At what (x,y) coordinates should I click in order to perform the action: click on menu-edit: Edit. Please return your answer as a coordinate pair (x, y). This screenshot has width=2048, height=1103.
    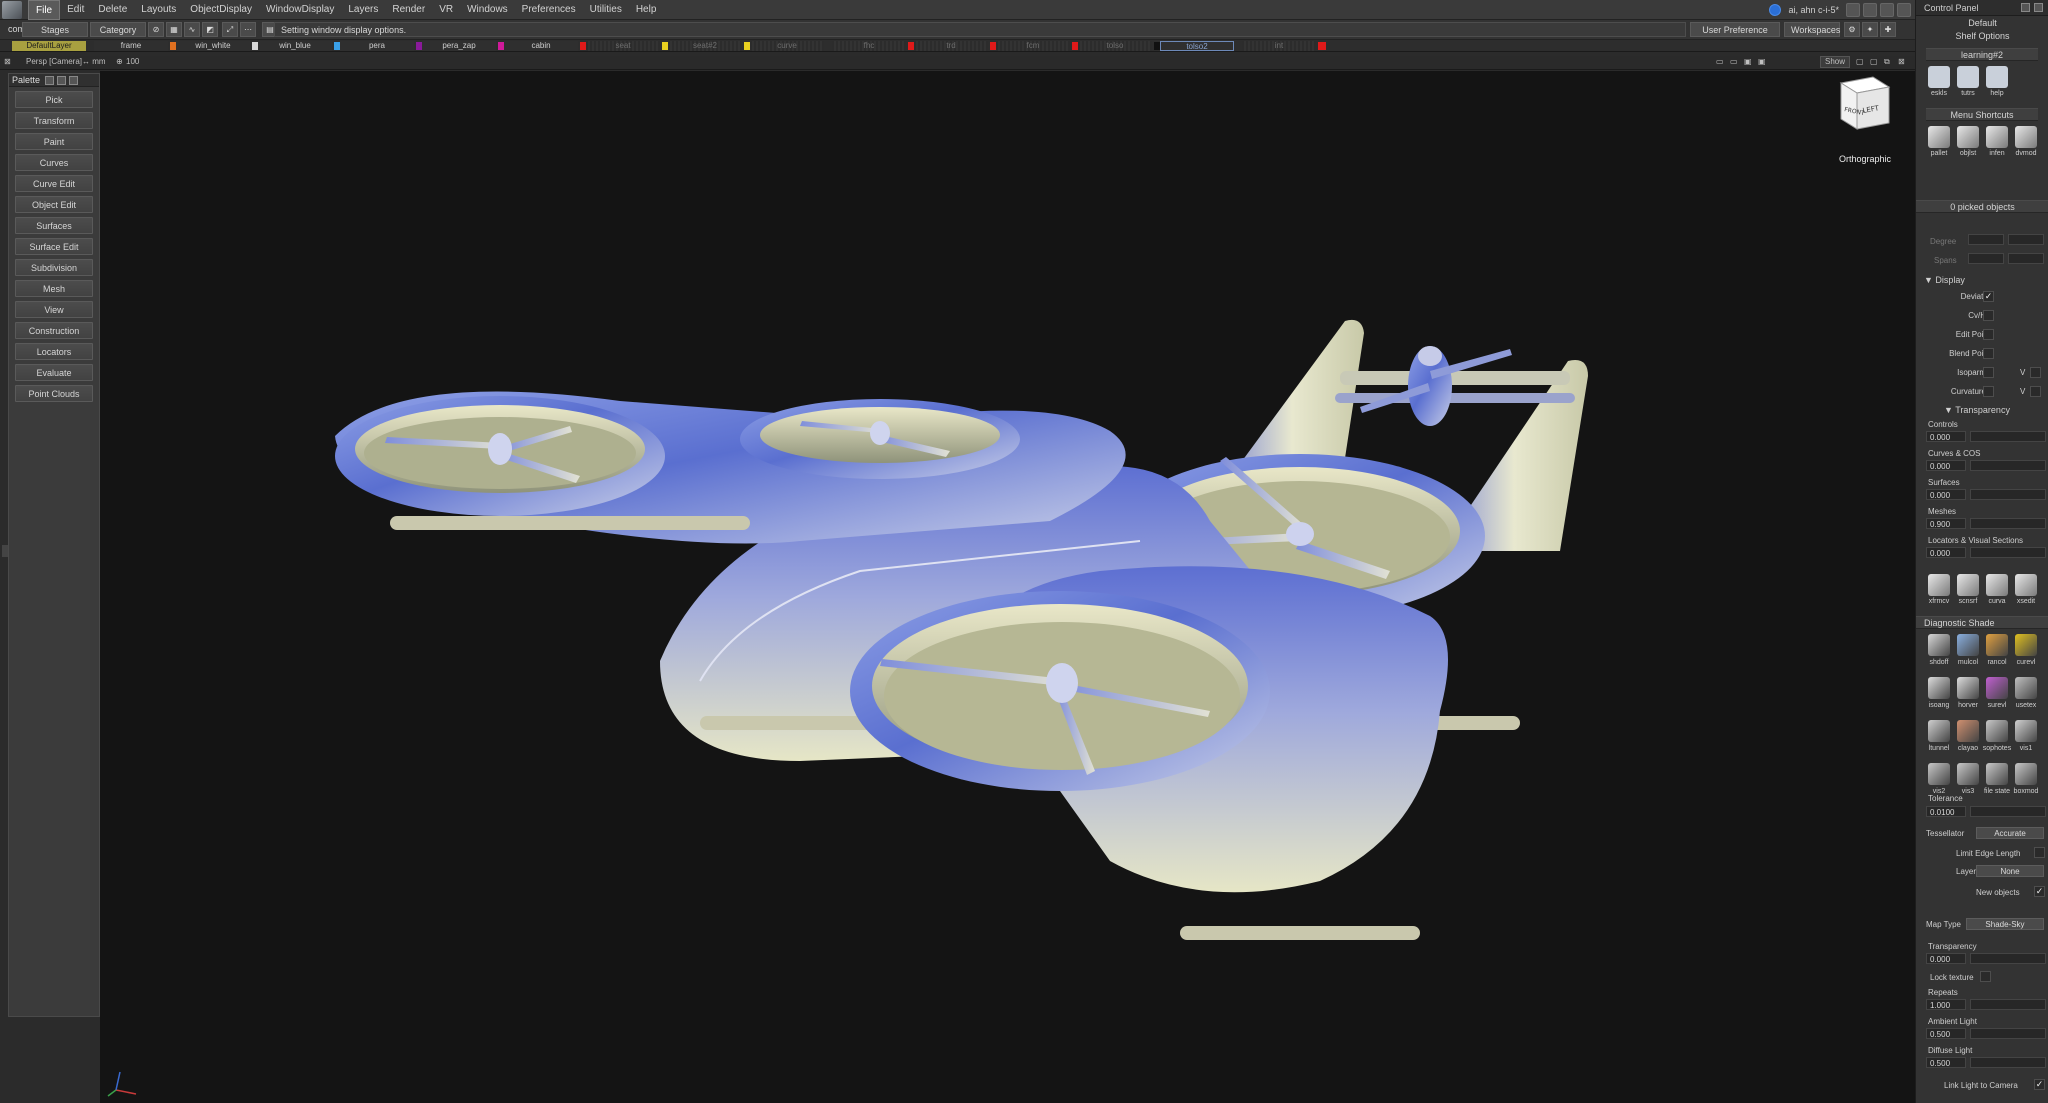
    Looking at the image, I should click on (75, 10).